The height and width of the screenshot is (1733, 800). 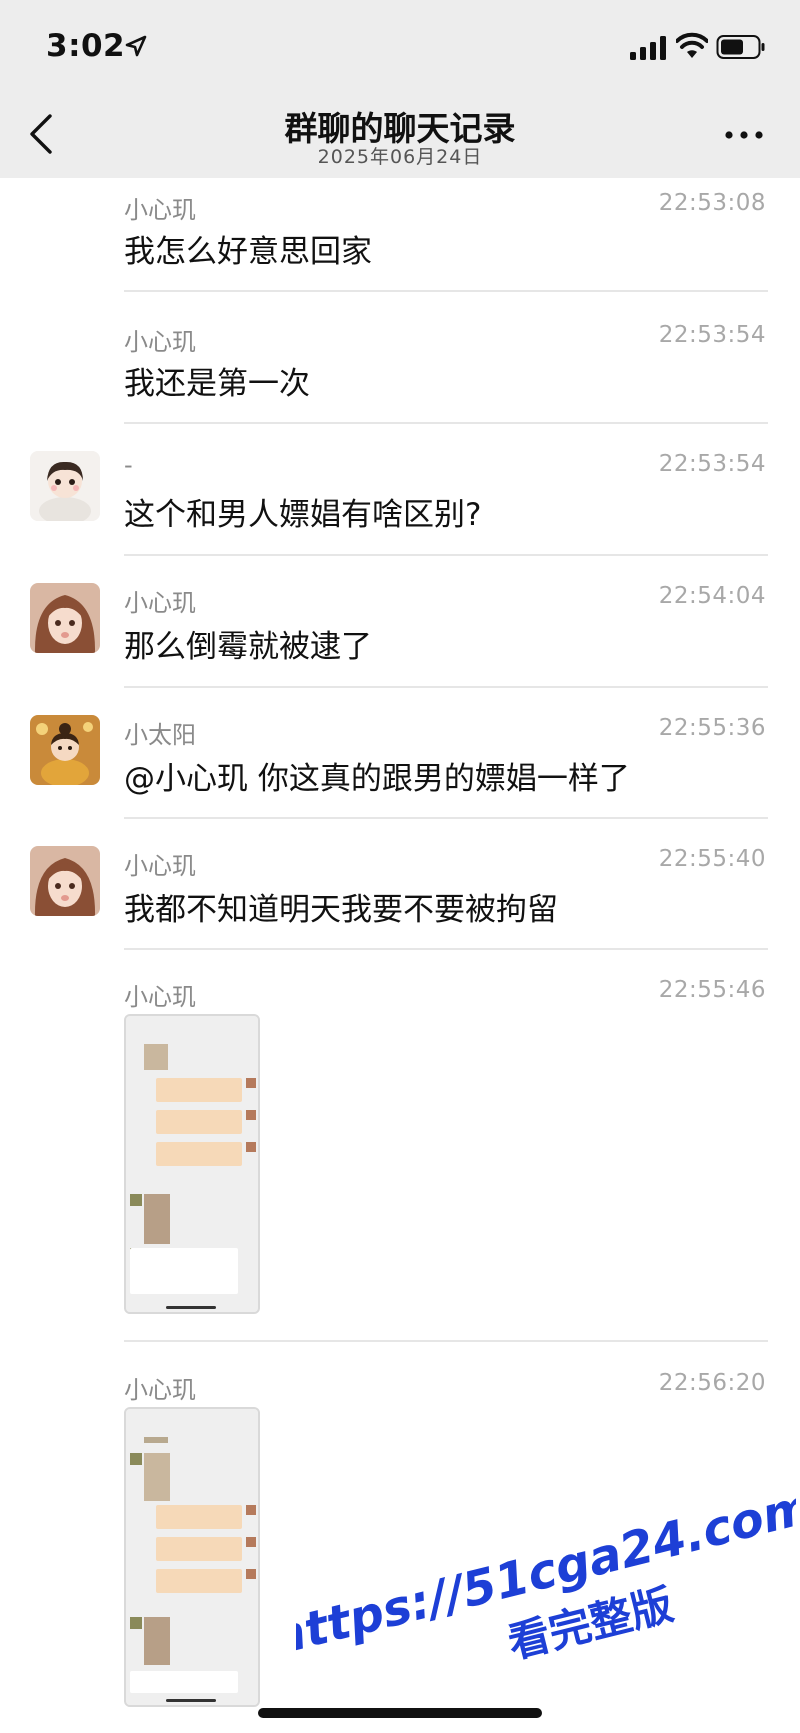 What do you see at coordinates (712, 596) in the screenshot?
I see `message-time: 22:54:04` at bounding box center [712, 596].